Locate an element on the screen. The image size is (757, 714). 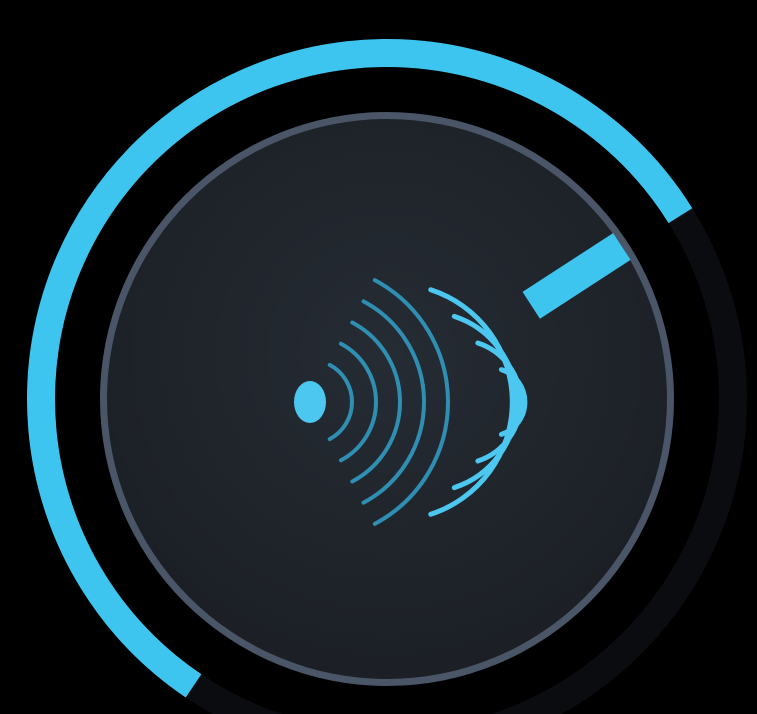
echo-source-dot is located at coordinates (310, 402).